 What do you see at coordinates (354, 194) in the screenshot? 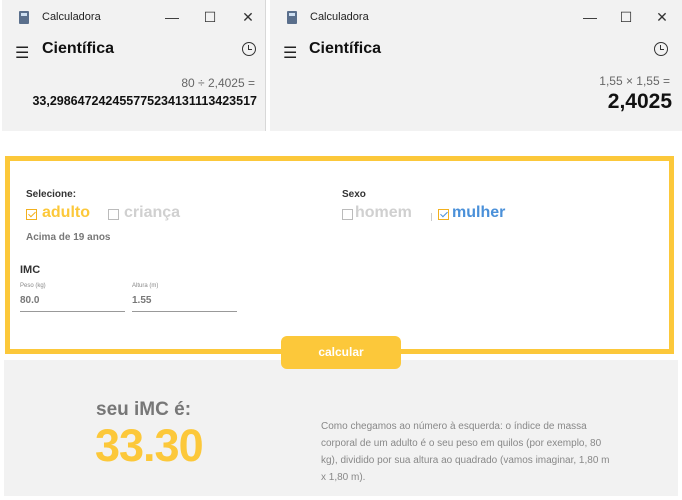
I see `sex-label: Sexo` at bounding box center [354, 194].